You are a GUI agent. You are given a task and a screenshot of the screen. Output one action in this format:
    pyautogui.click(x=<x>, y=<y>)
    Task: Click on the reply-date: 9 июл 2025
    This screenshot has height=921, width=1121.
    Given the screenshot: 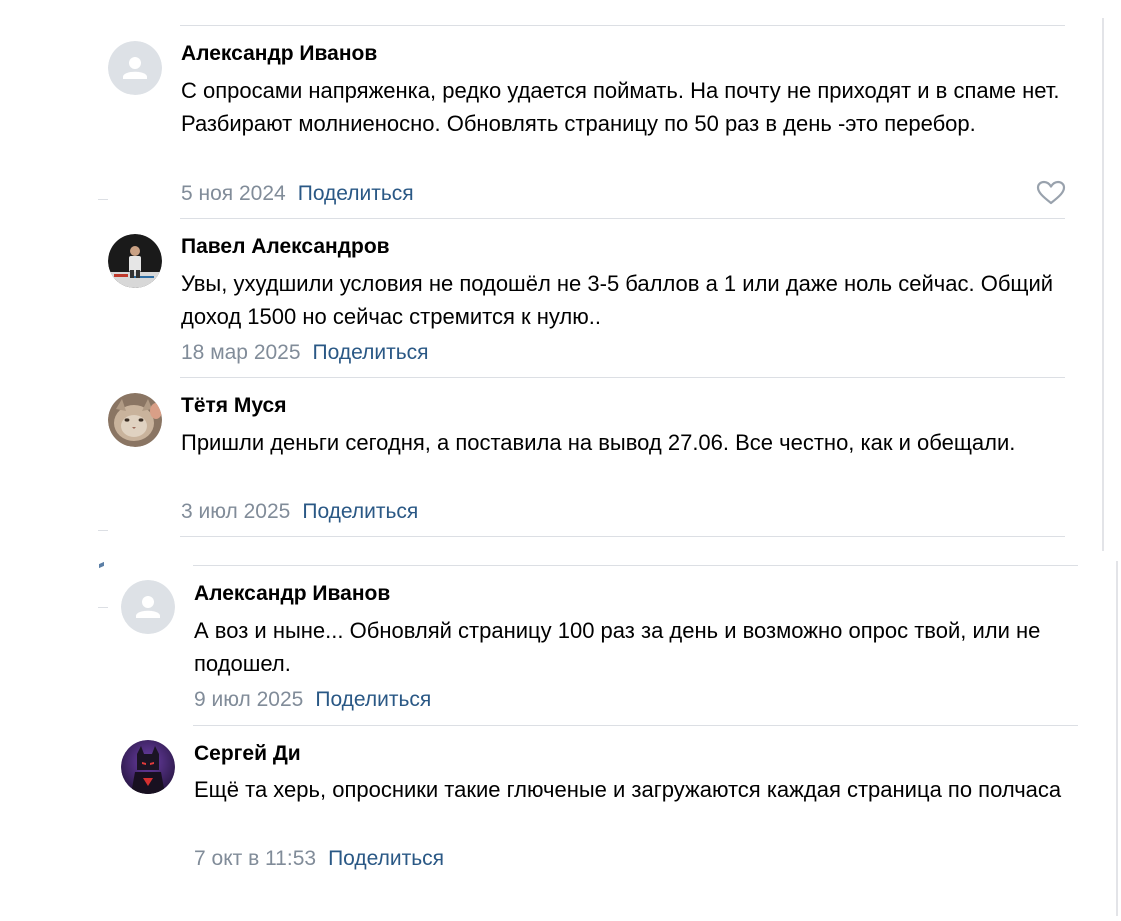 What is the action you would take?
    pyautogui.click(x=248, y=699)
    